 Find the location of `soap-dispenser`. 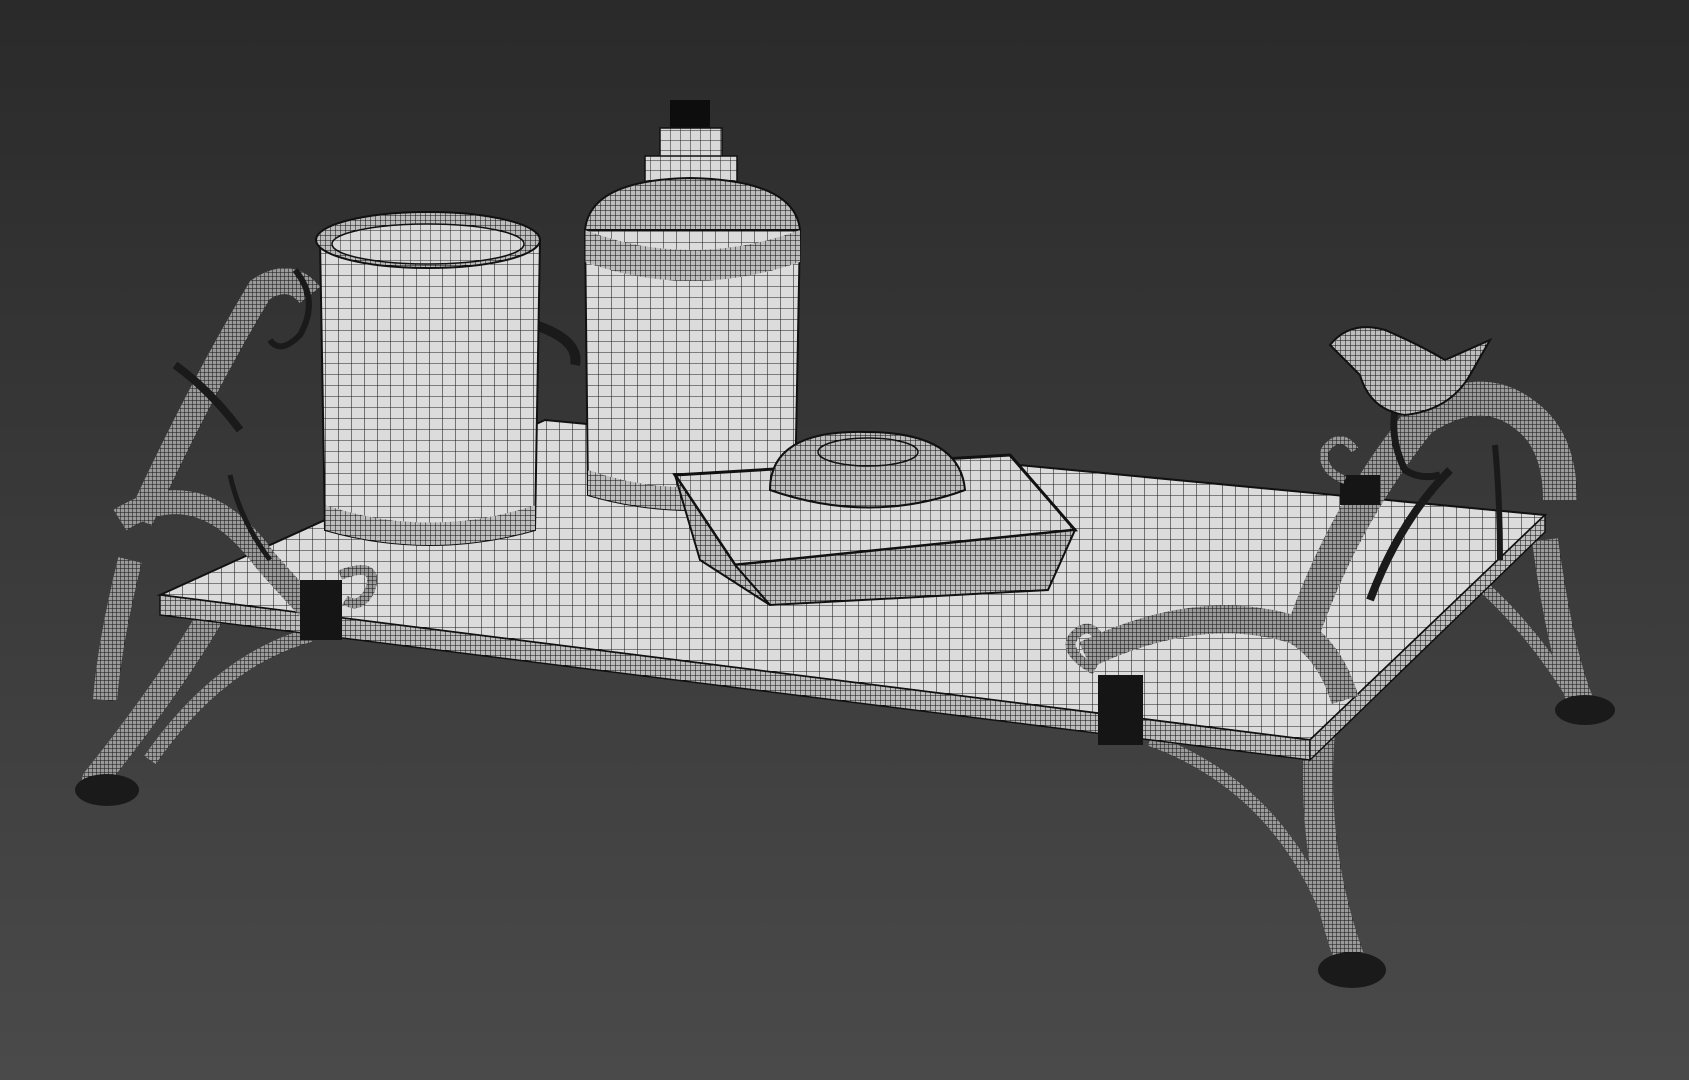

soap-dispenser is located at coordinates (692, 305).